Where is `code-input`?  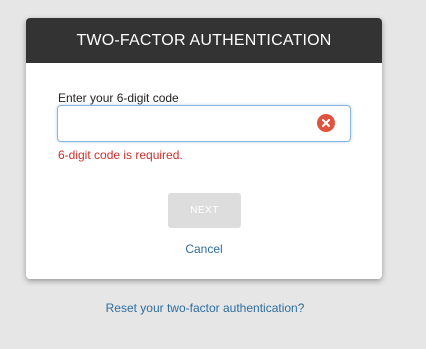
code-input is located at coordinates (193, 122).